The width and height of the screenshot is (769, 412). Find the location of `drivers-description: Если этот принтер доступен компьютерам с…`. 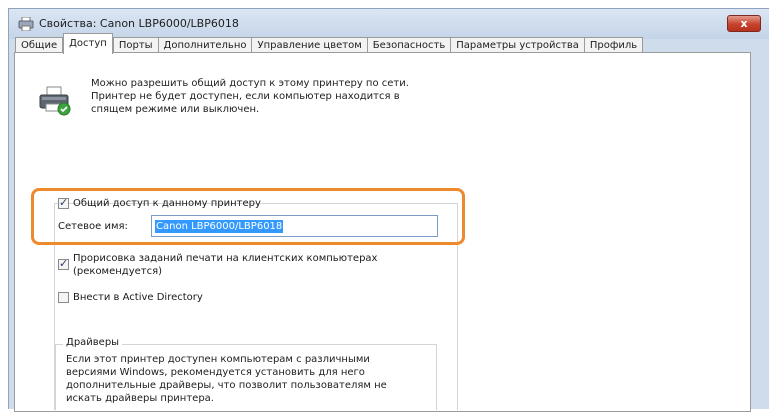

drivers-description: Если этот принтер доступен компьютерам с… is located at coordinates (226, 379).